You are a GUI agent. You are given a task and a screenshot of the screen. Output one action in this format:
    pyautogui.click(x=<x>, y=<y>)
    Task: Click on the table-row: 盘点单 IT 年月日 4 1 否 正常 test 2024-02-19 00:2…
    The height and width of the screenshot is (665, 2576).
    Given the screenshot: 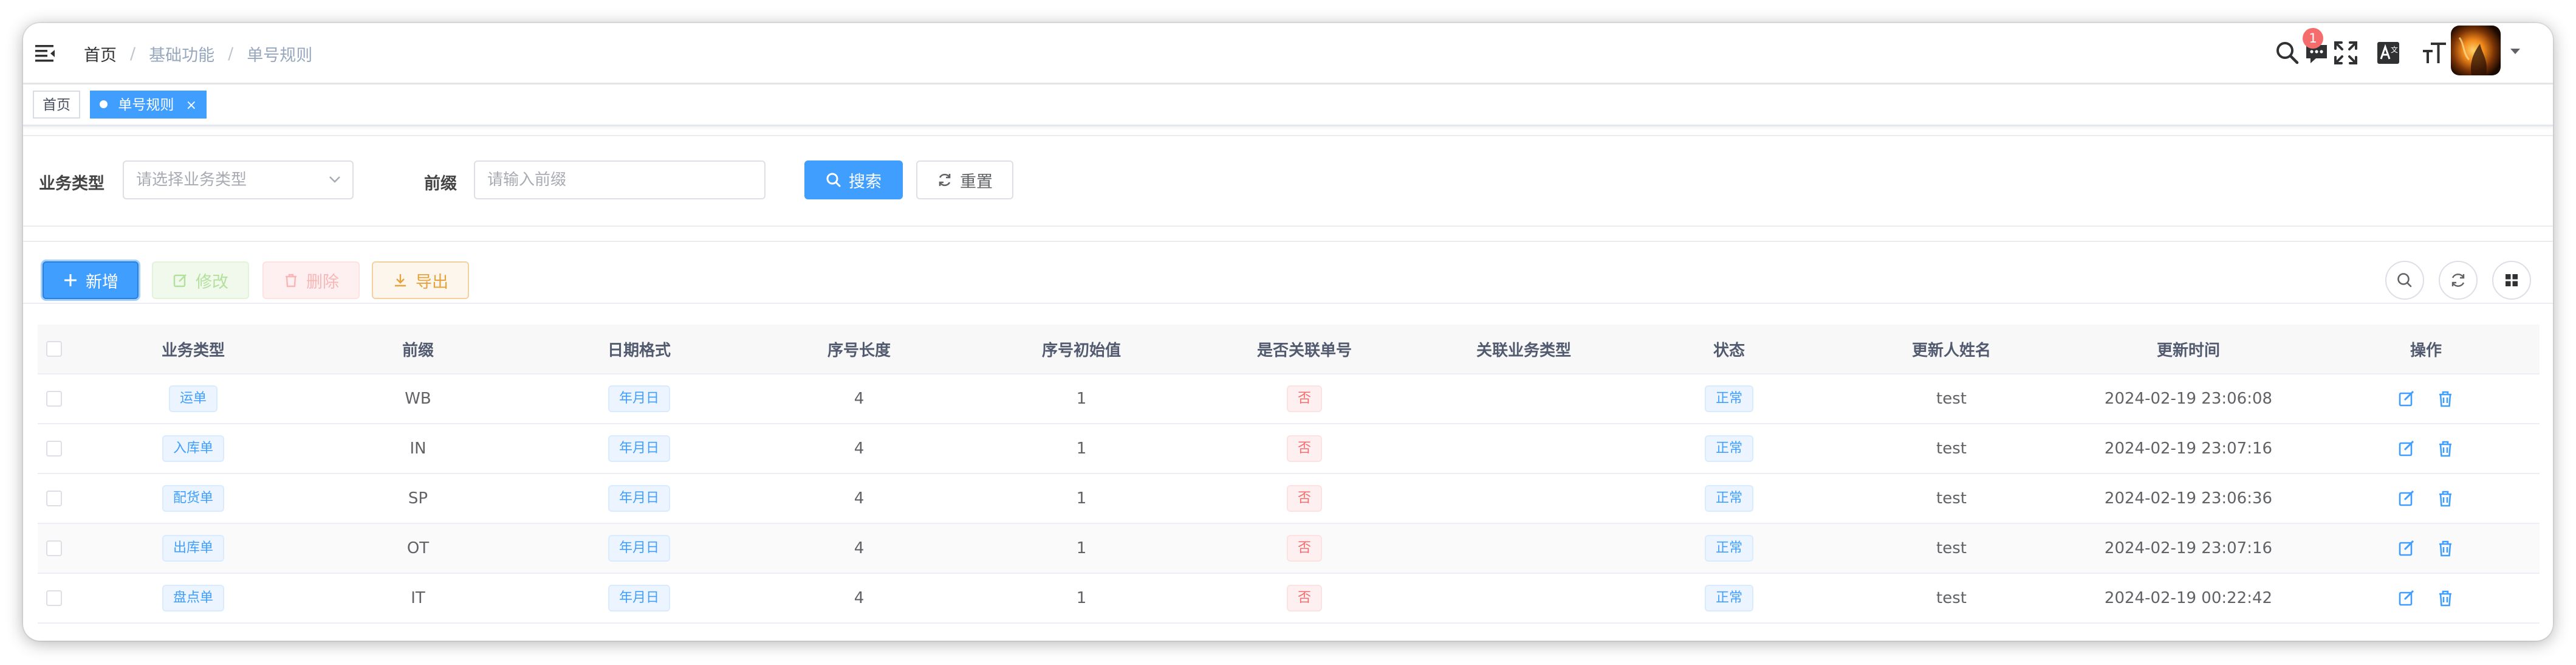 What is the action you would take?
    pyautogui.click(x=1289, y=599)
    